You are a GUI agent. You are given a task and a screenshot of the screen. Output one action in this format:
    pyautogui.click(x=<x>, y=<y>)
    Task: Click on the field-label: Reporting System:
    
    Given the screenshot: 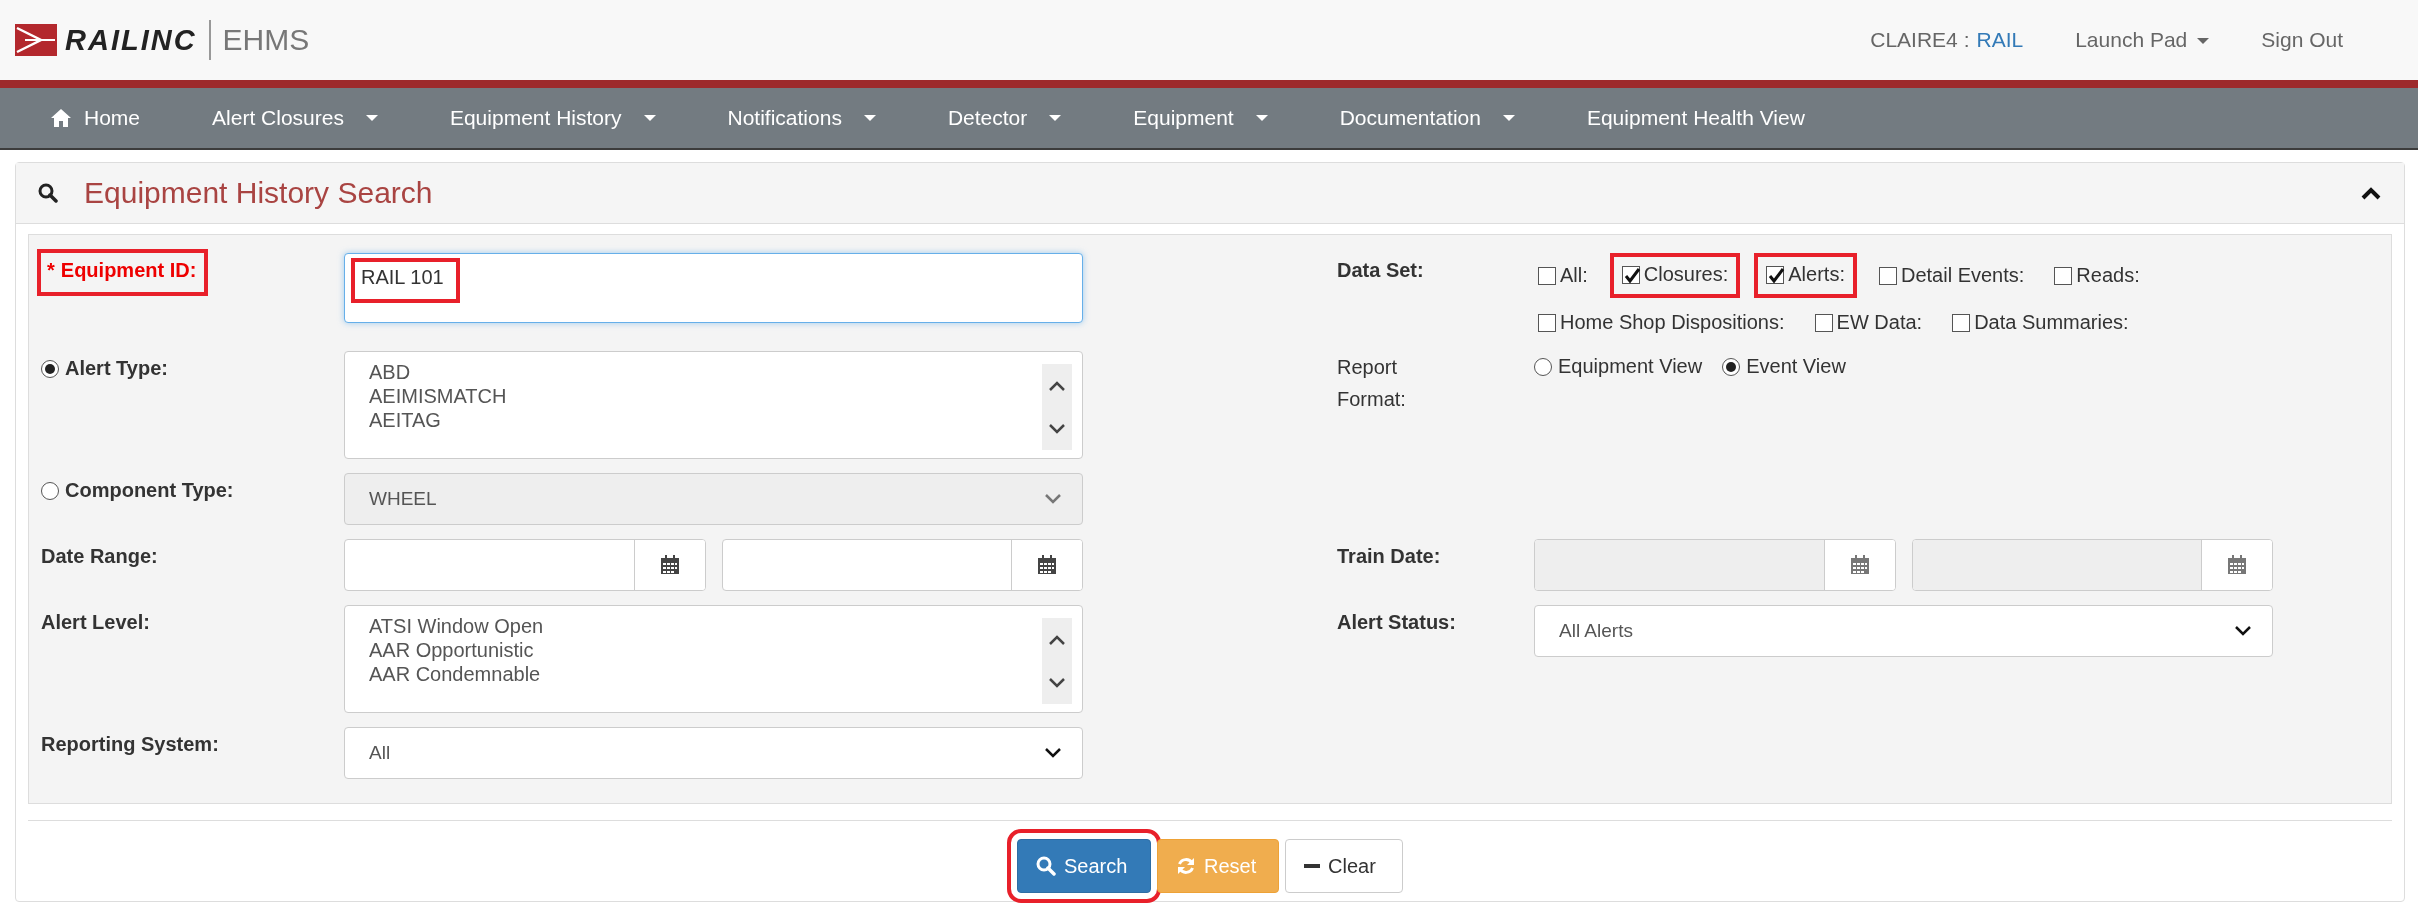 What is the action you would take?
    pyautogui.click(x=130, y=744)
    